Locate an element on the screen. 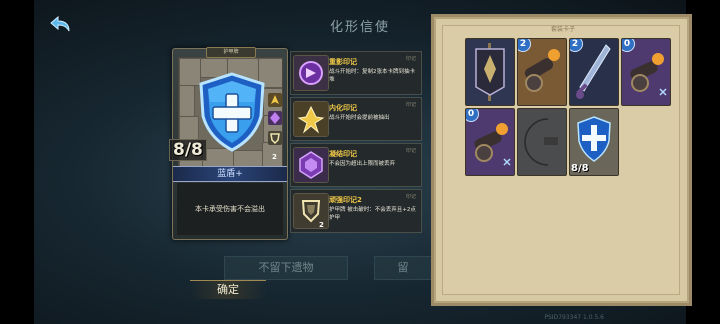 The image size is (720, 324). letterbox-left is located at coordinates (17, 162).